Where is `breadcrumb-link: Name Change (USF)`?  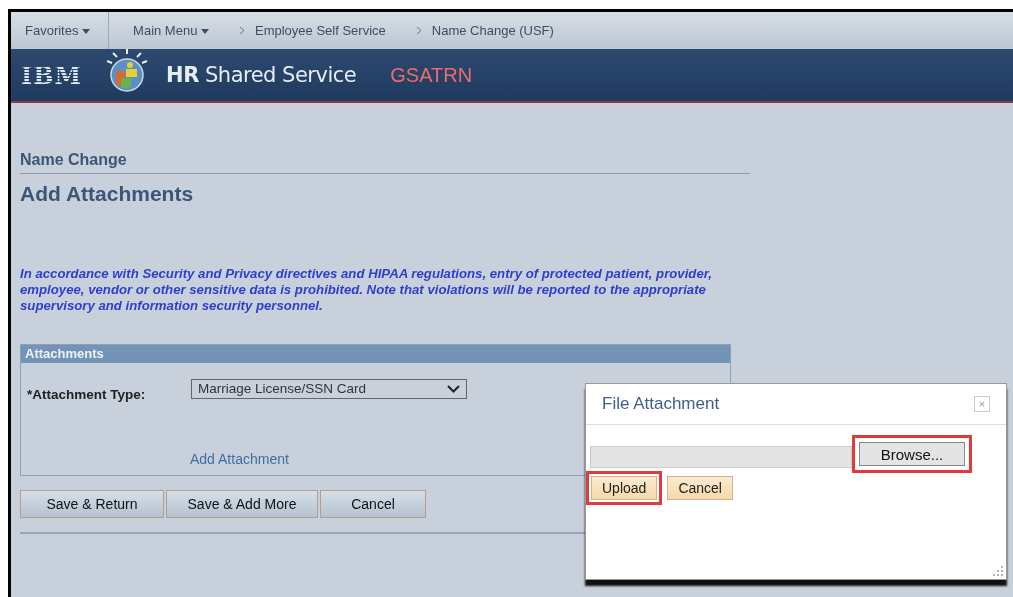 breadcrumb-link: Name Change (USF) is located at coordinates (492, 30).